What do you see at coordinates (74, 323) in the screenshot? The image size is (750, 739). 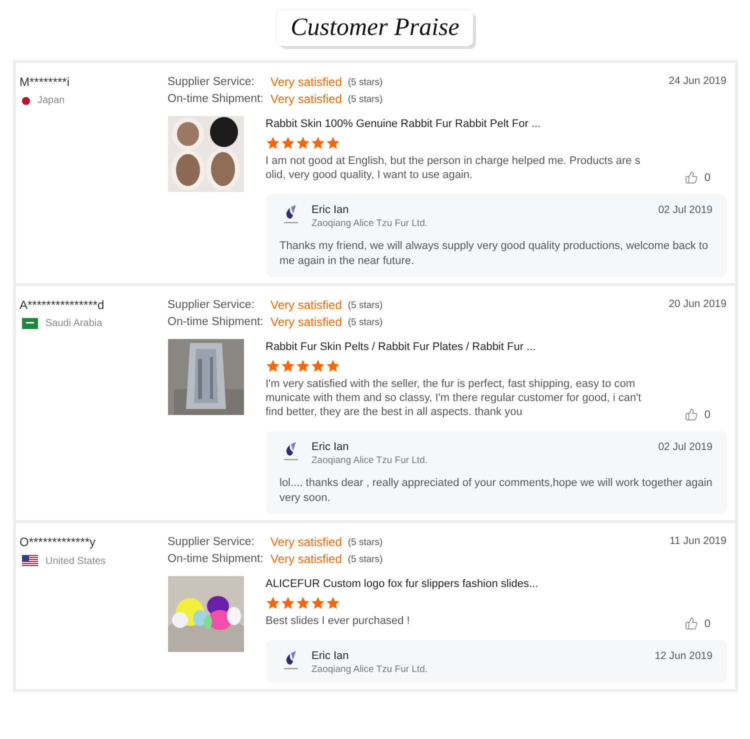 I see `country-name: Saudi Arabia` at bounding box center [74, 323].